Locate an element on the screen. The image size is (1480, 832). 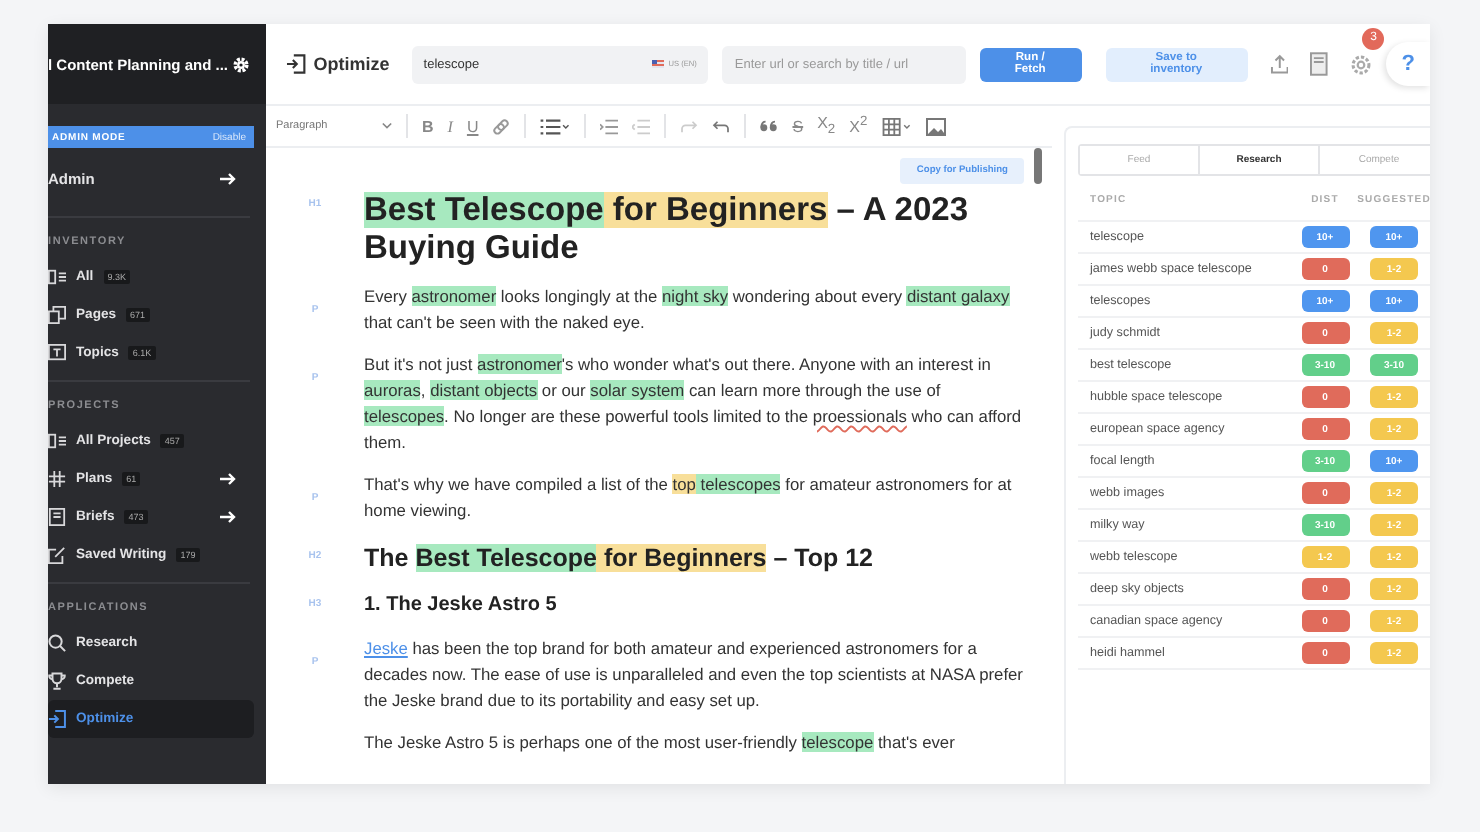
image-icon is located at coordinates (935, 126).